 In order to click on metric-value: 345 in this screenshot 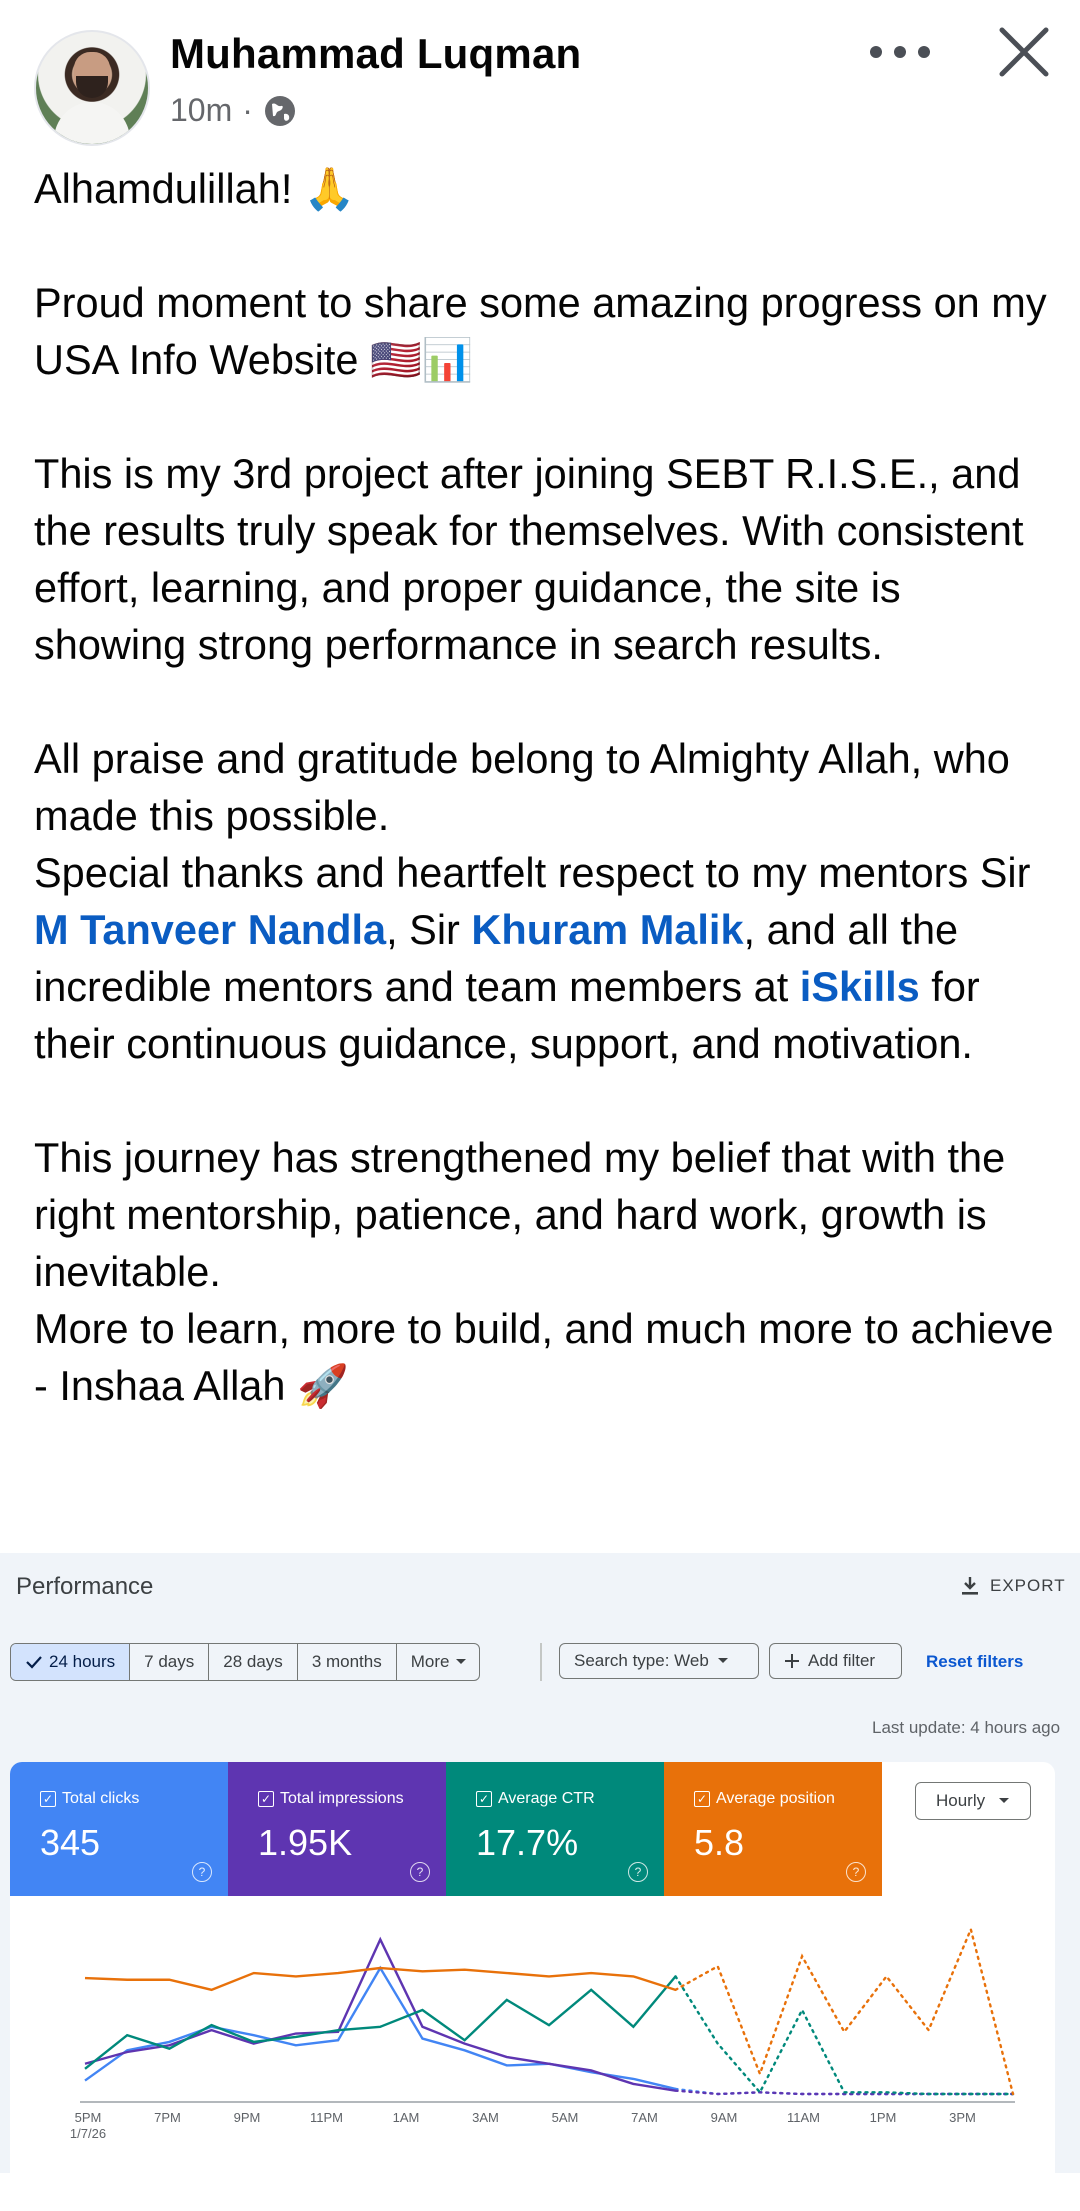, I will do `click(70, 1842)`.